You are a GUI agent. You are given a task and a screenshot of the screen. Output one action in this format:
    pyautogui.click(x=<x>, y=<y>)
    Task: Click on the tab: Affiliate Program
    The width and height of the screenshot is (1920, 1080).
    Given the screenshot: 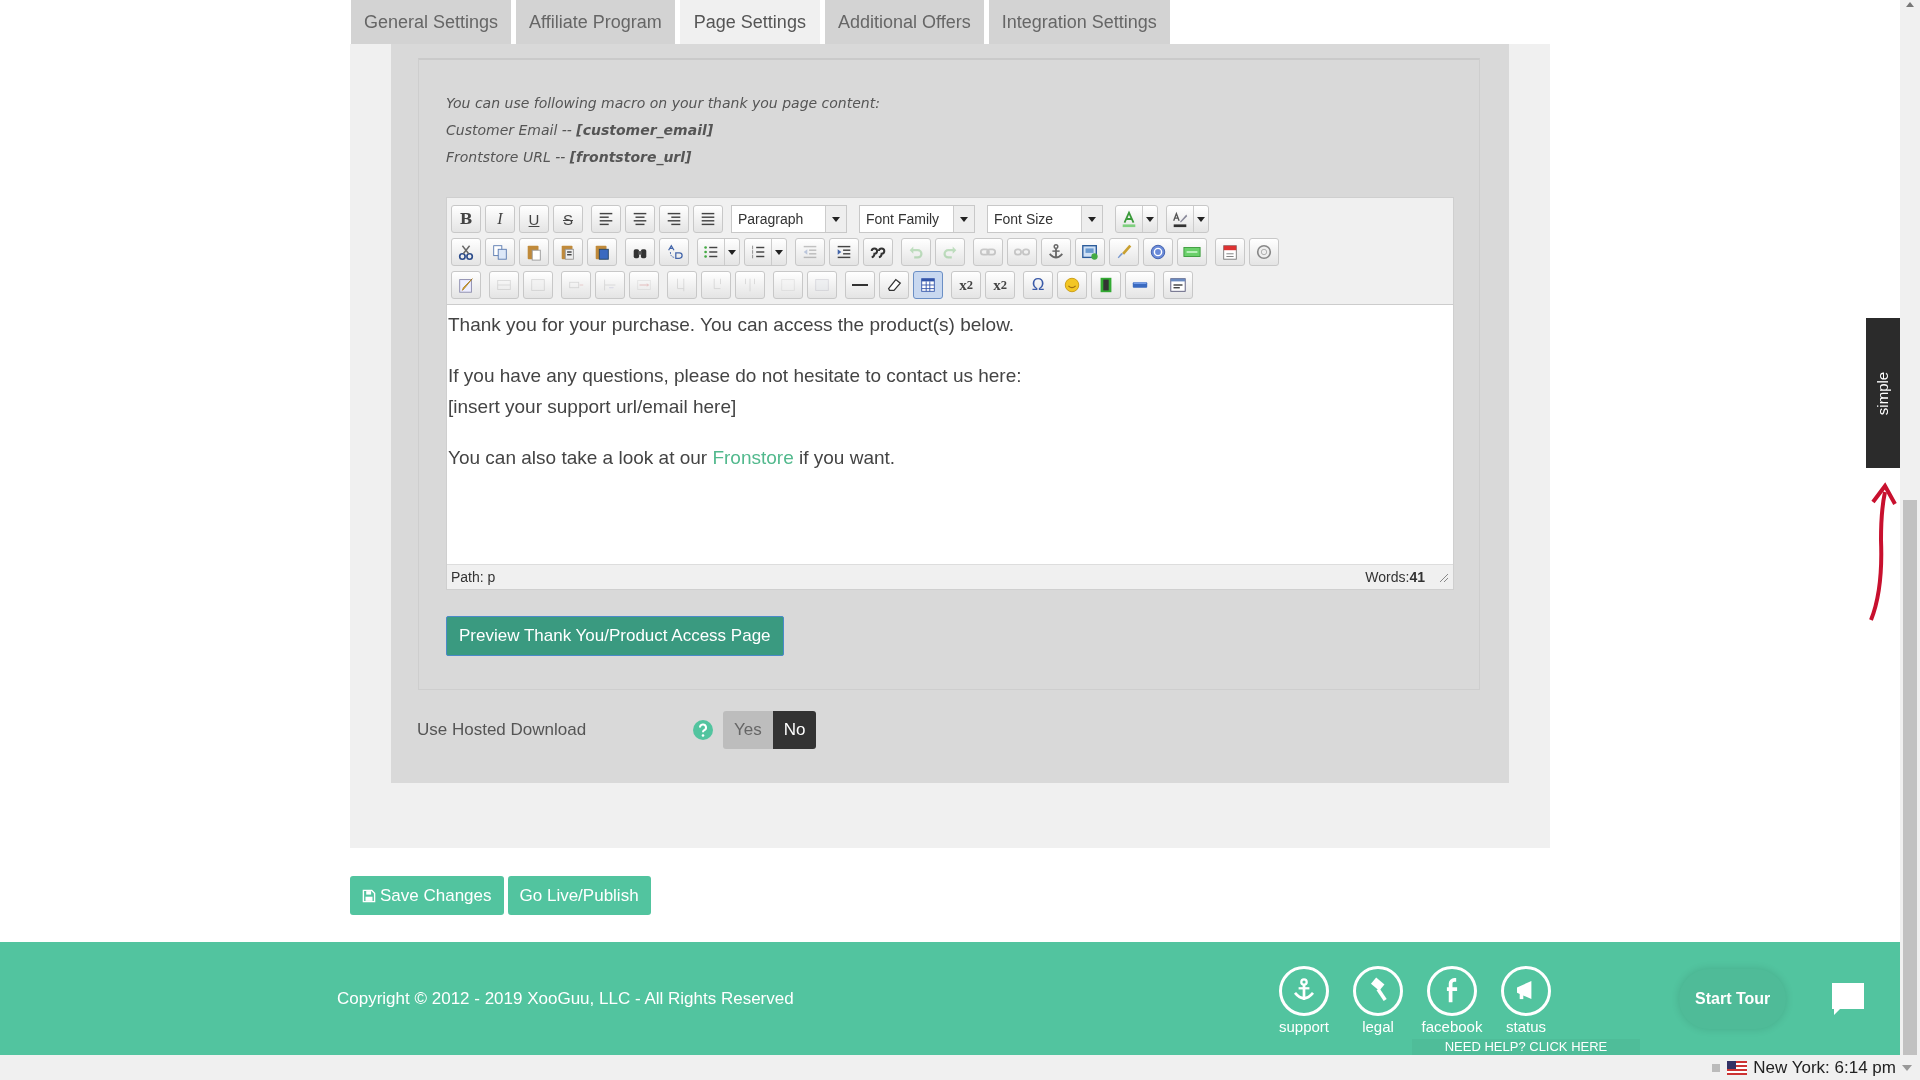 What is the action you would take?
    pyautogui.click(x=595, y=22)
    